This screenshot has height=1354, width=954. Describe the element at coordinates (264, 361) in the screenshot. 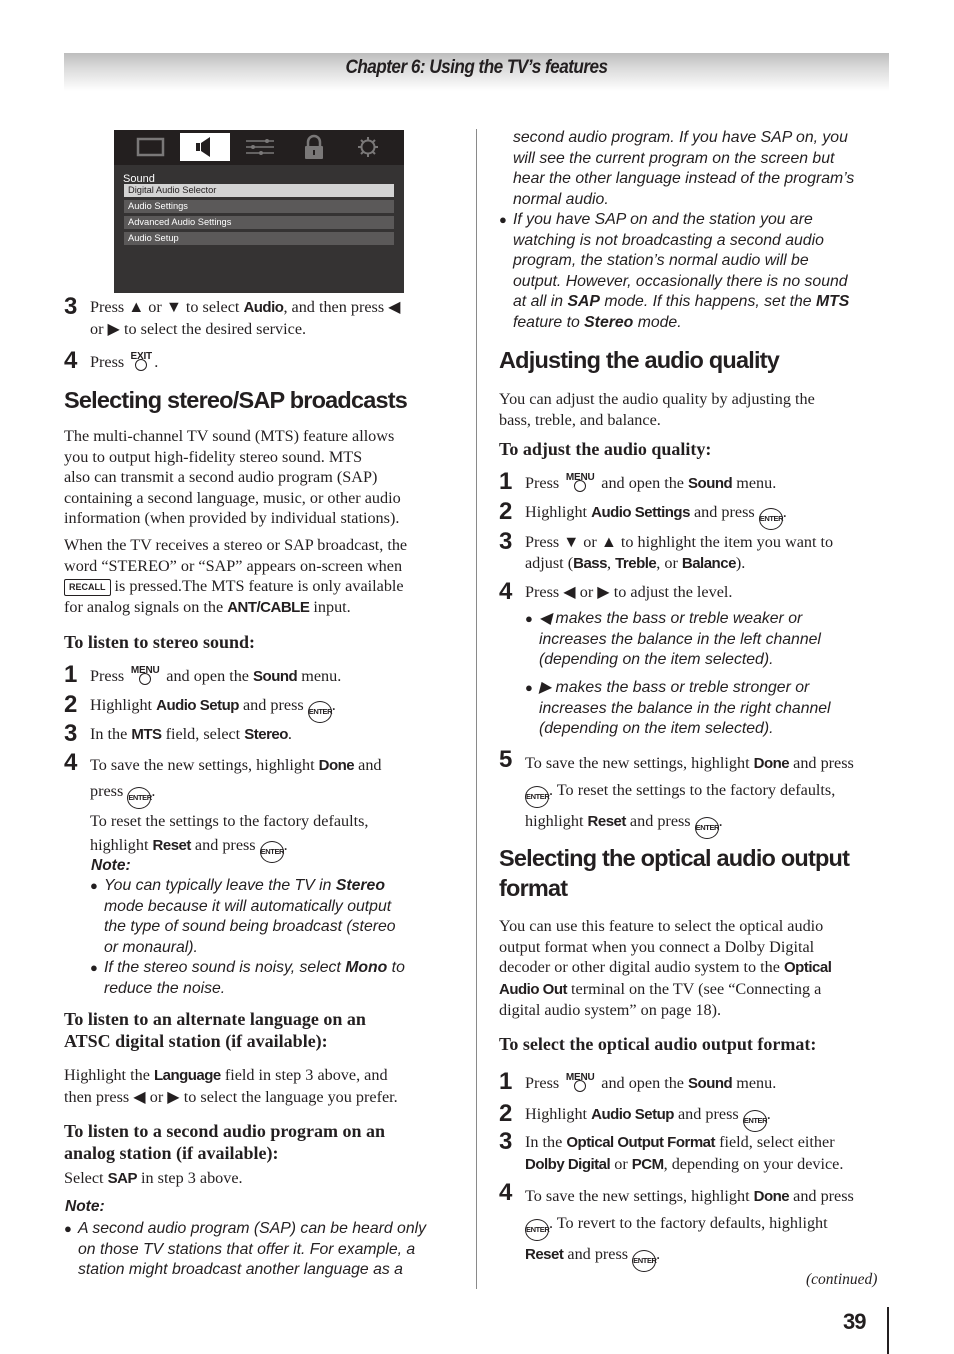

I see `step-4-press-exit: 4 Press EXIT.` at that location.